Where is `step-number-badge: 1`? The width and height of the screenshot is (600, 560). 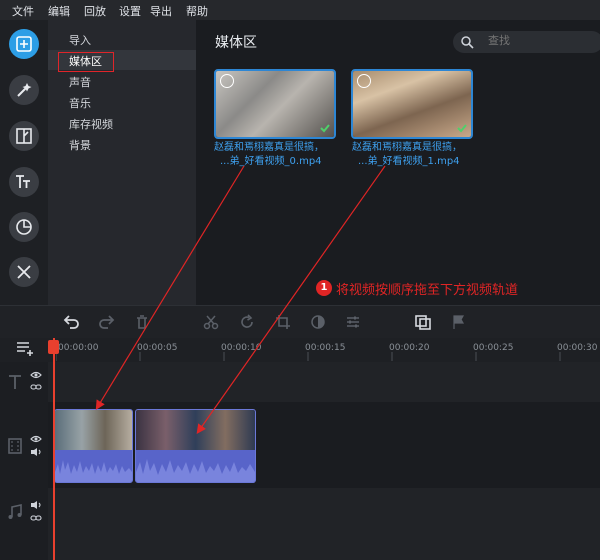 step-number-badge: 1 is located at coordinates (324, 288).